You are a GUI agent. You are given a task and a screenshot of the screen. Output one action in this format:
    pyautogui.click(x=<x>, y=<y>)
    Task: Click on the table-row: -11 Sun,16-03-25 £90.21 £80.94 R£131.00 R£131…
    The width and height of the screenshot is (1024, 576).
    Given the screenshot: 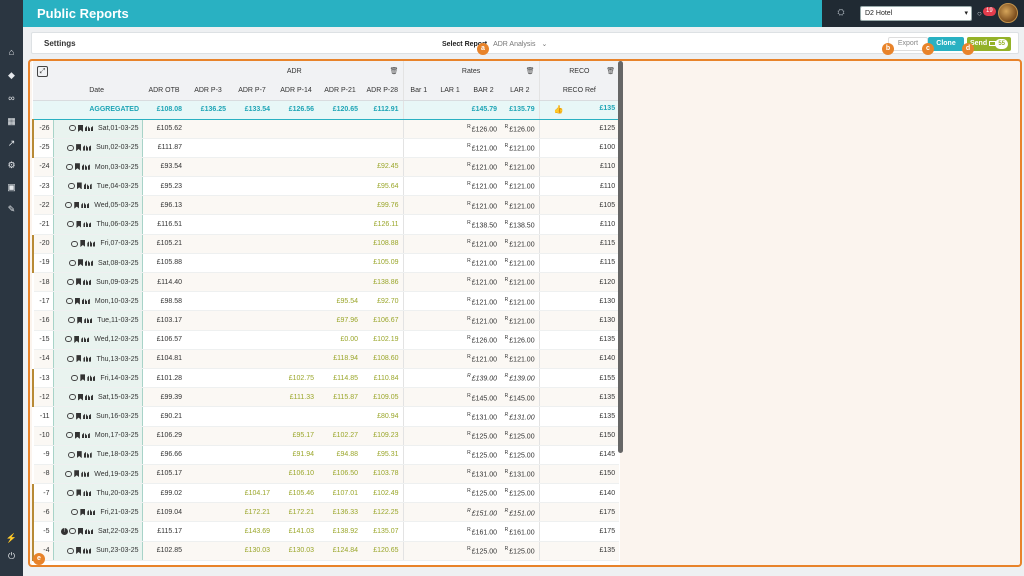 What is the action you would take?
    pyautogui.click(x=326, y=416)
    